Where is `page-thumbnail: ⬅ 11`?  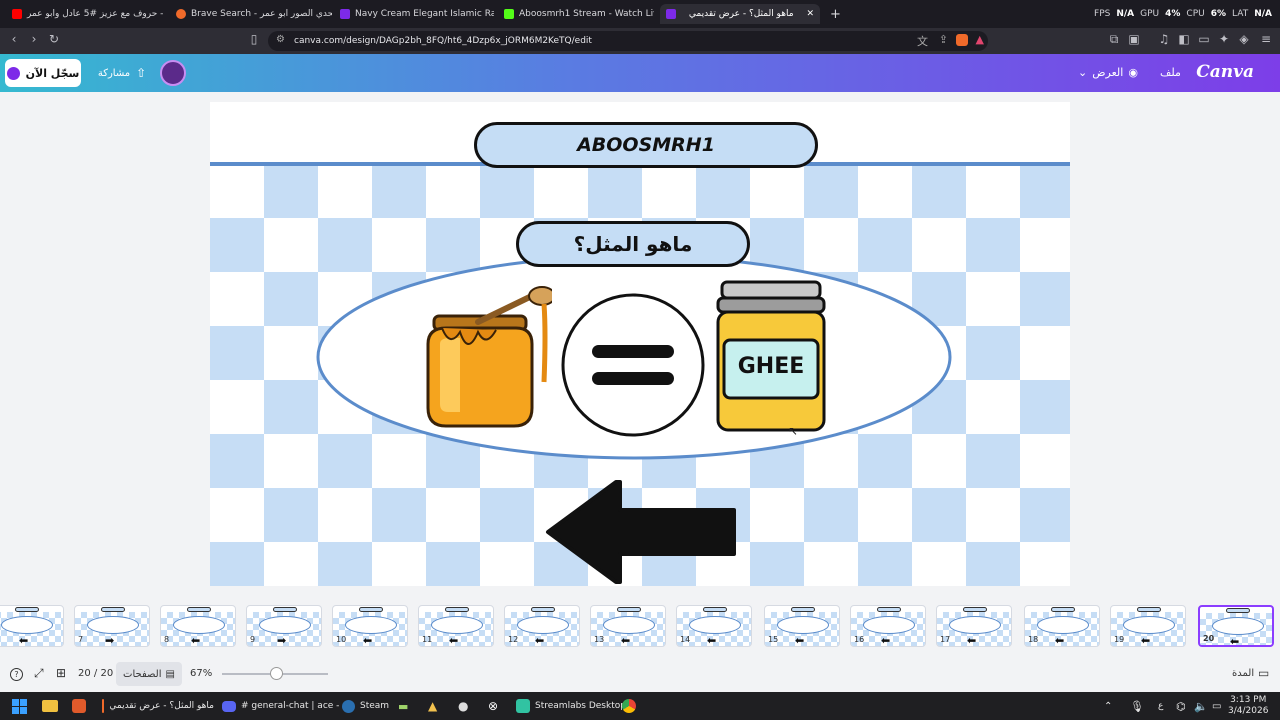 page-thumbnail: ⬅ 11 is located at coordinates (456, 626).